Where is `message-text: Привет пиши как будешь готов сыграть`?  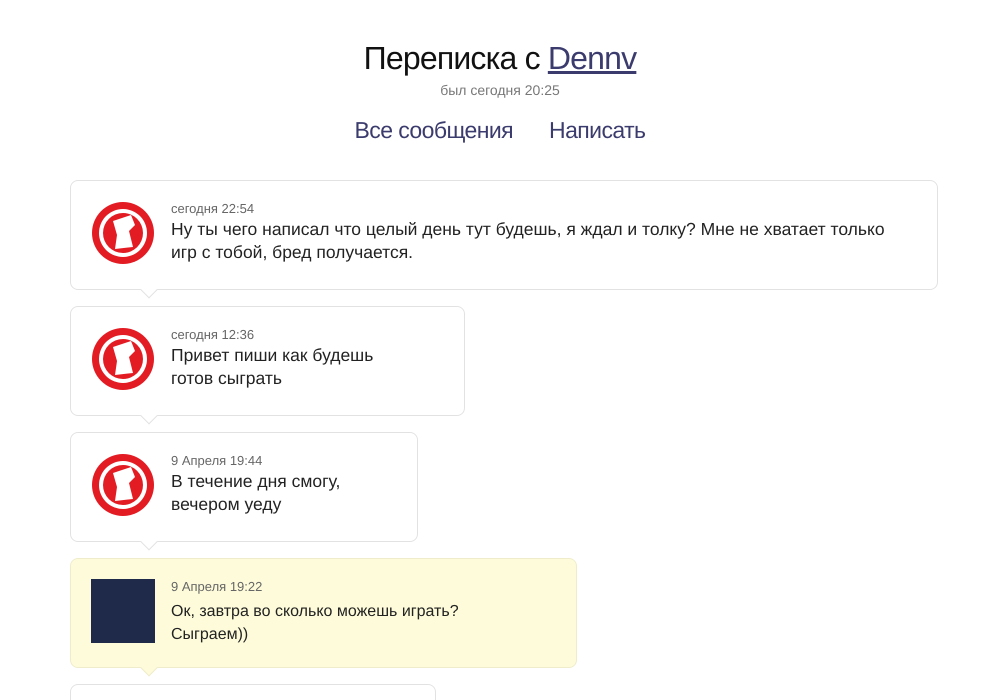 message-text: Привет пиши как будешь готов сыграть is located at coordinates (272, 367).